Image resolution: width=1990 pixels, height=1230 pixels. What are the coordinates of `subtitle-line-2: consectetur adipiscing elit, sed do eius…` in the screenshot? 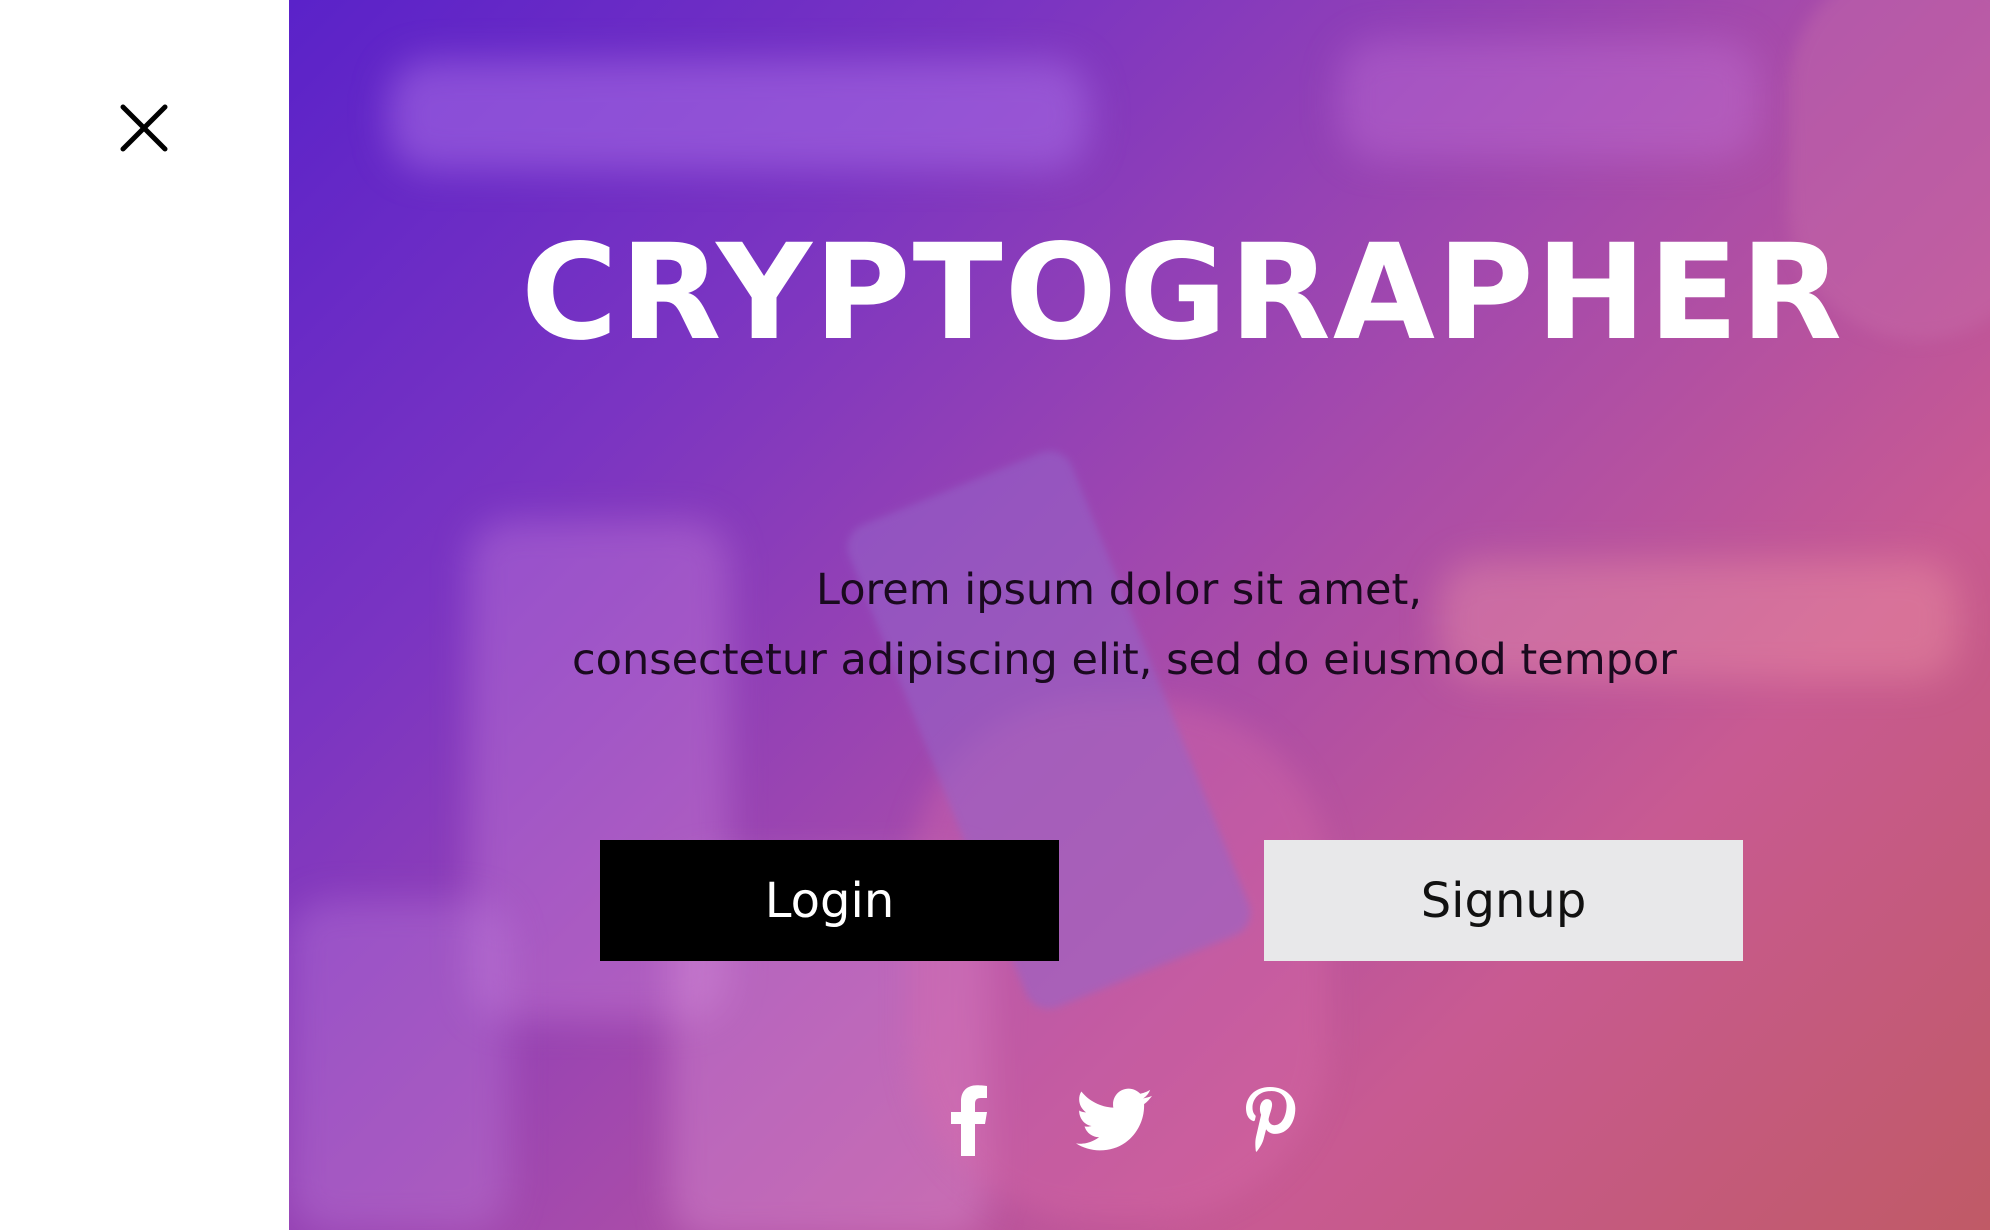 It's located at (1124, 660).